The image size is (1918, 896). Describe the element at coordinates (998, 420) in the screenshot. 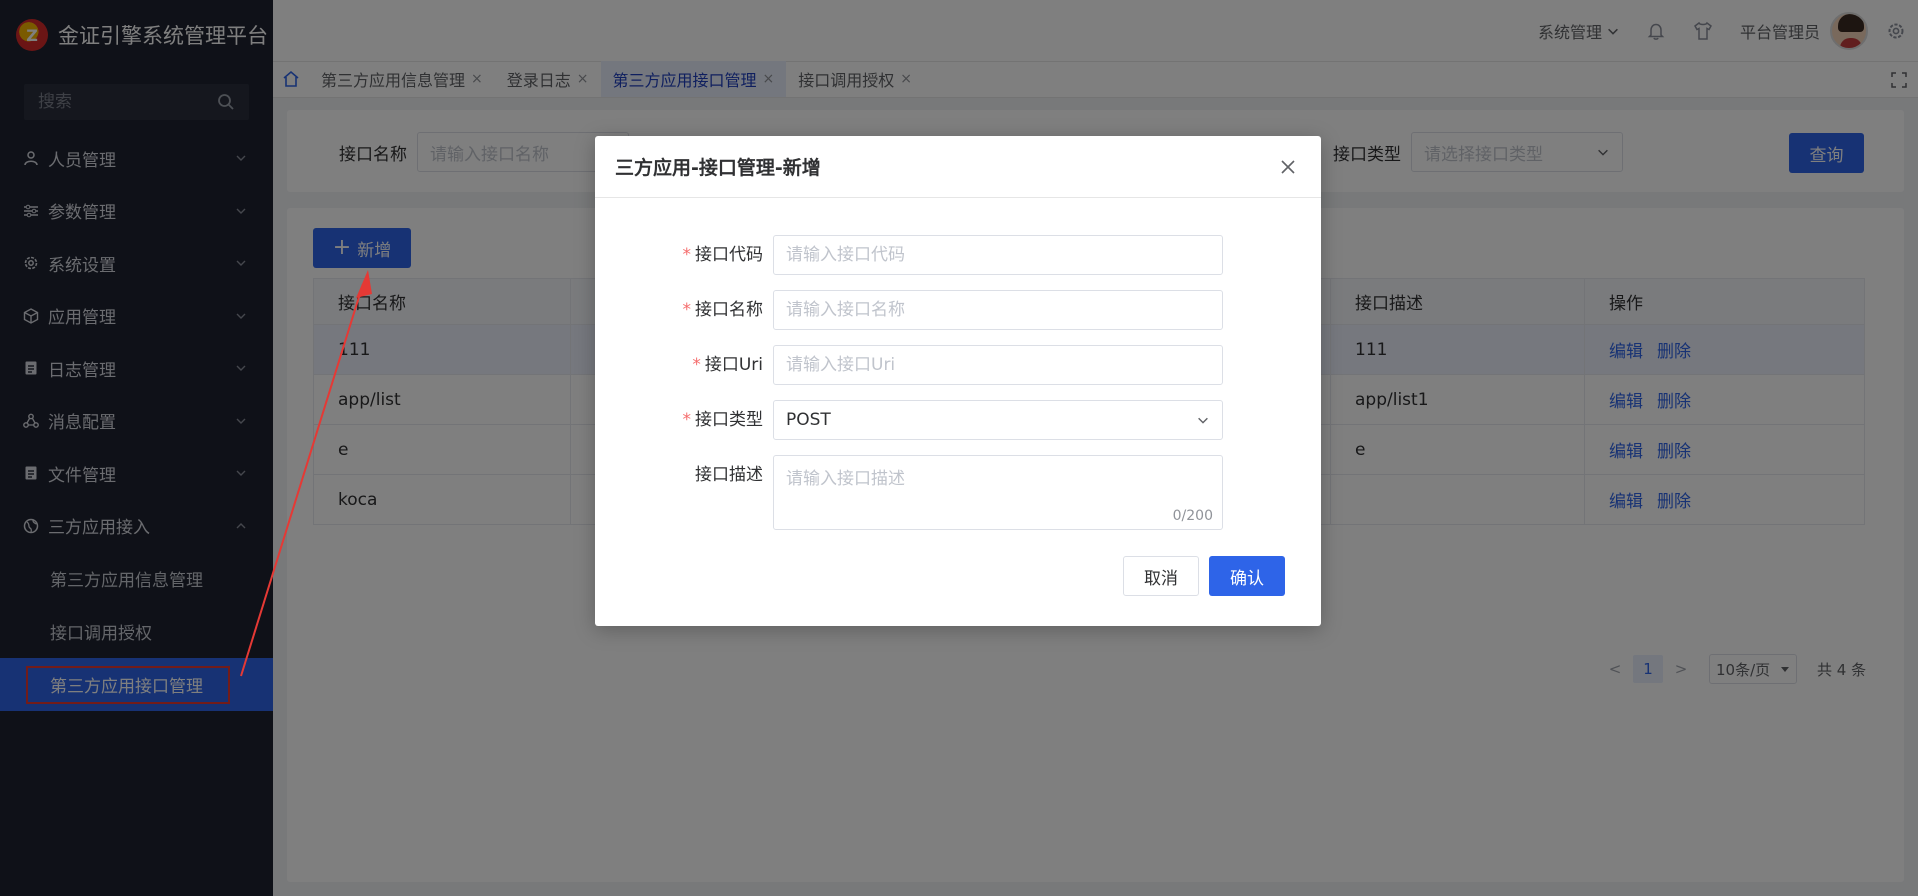

I see `type-select: POST` at that location.